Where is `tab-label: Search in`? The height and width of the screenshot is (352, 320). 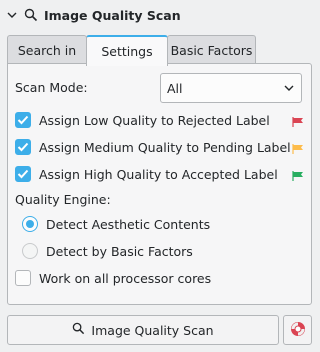
tab-label: Search in is located at coordinates (47, 50).